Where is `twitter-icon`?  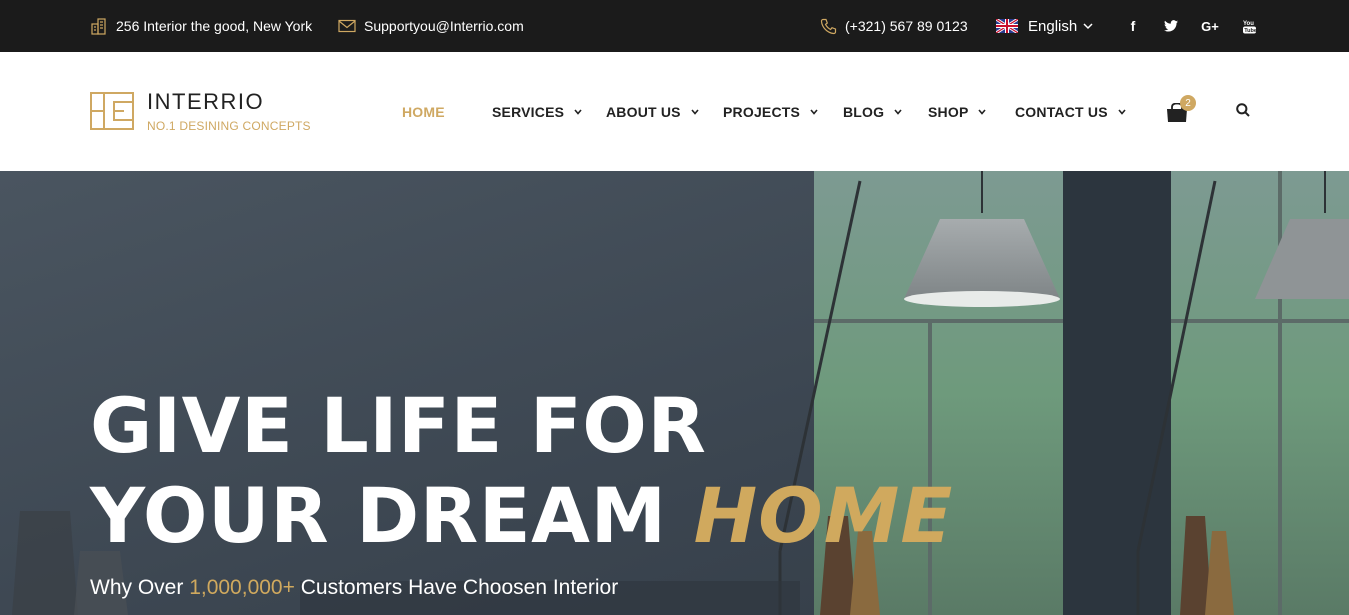 twitter-icon is located at coordinates (1171, 26).